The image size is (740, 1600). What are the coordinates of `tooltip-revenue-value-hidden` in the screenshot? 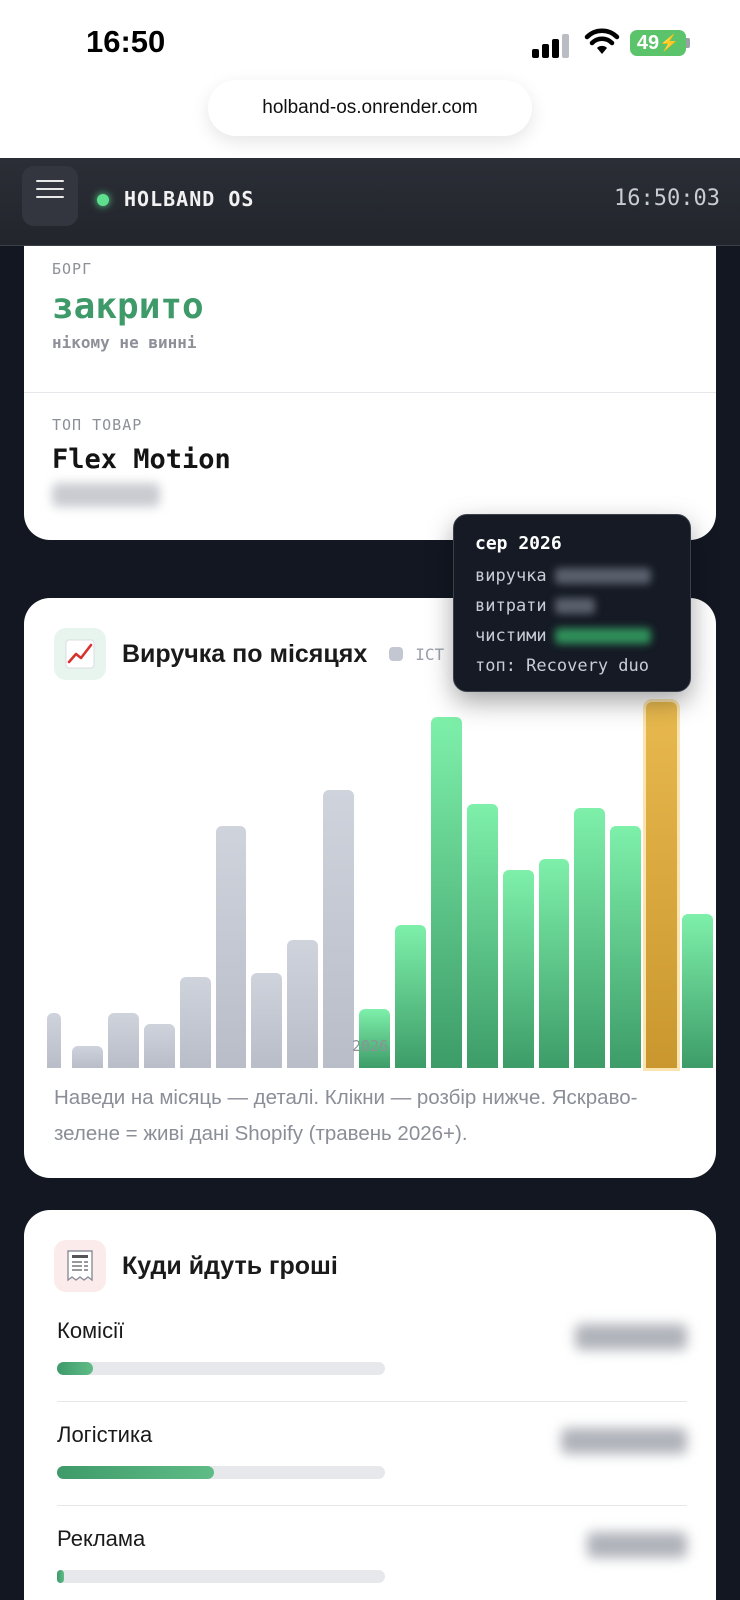 It's located at (602, 576).